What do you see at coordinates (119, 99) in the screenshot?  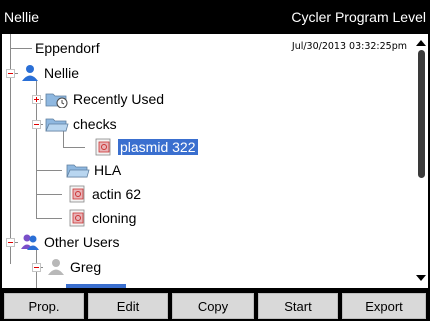 I see `tree-item-label: Recently Used` at bounding box center [119, 99].